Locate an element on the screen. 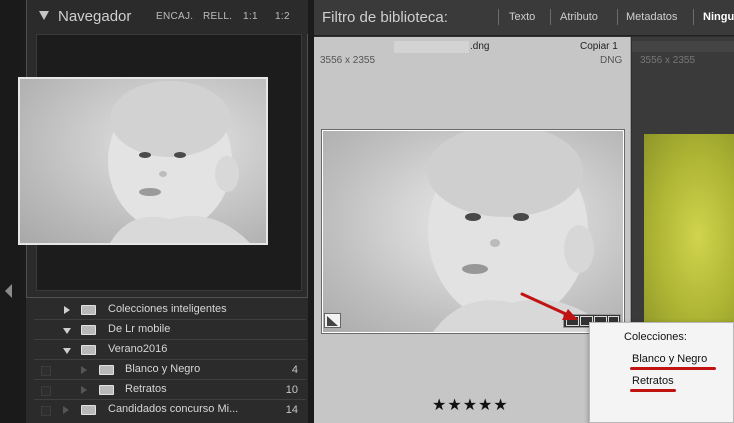  navigator-preview-photo is located at coordinates (143, 161).